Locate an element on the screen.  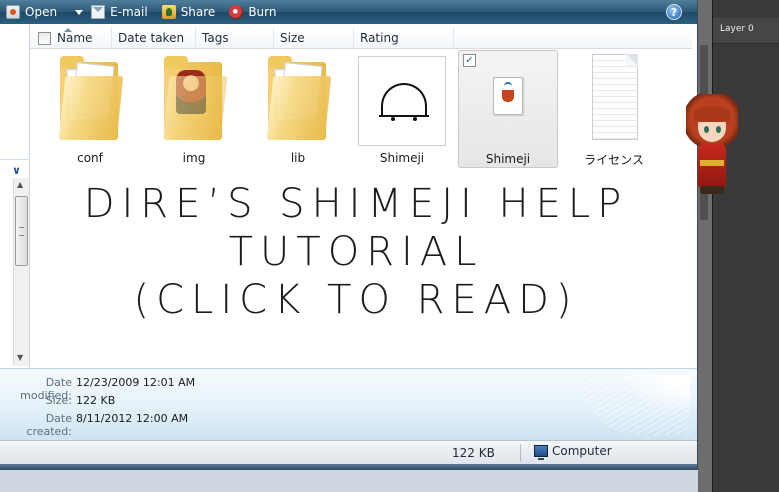
decorative-swoosh is located at coordinates (635, 405).